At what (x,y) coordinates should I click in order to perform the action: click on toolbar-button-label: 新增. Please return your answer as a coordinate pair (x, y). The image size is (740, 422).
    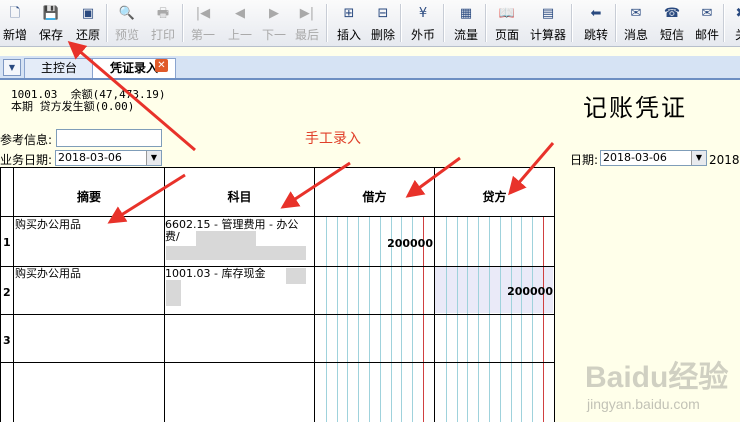
    Looking at the image, I should click on (14, 35).